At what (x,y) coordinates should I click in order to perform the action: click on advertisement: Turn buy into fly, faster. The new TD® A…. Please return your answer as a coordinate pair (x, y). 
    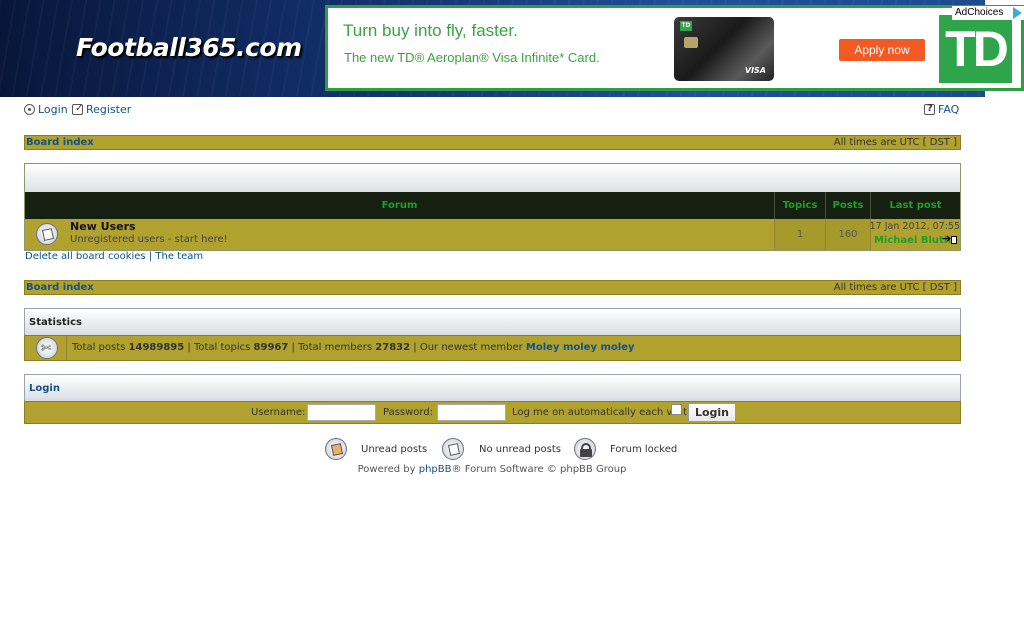
    Looking at the image, I should click on (674, 48).